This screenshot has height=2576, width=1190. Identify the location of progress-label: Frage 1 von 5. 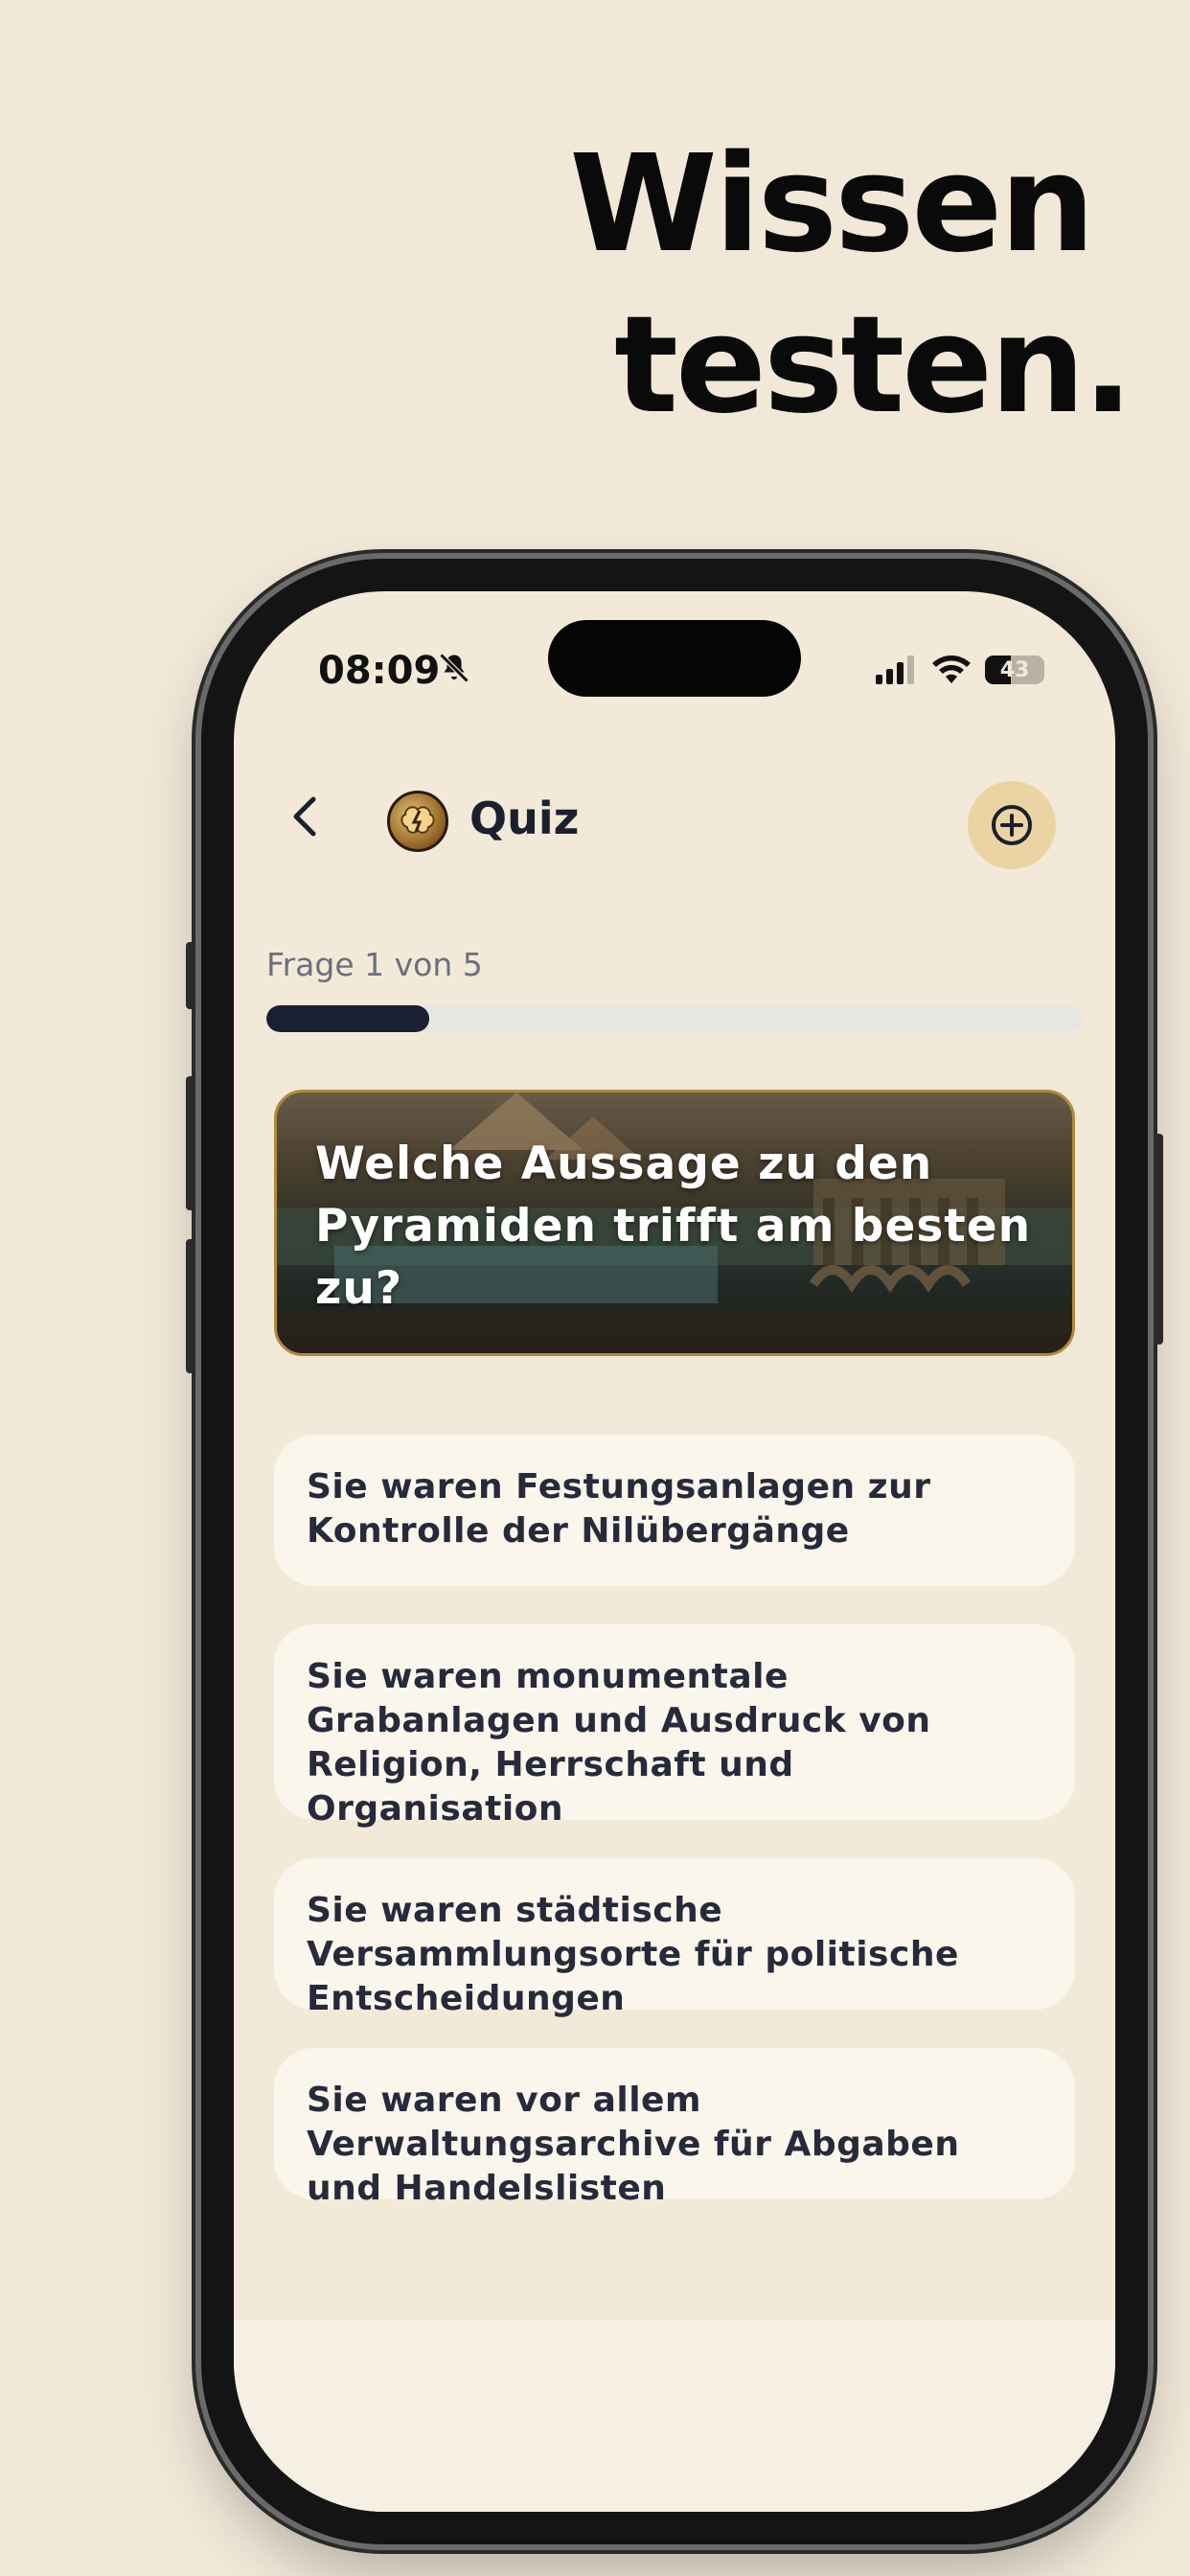
(374, 964).